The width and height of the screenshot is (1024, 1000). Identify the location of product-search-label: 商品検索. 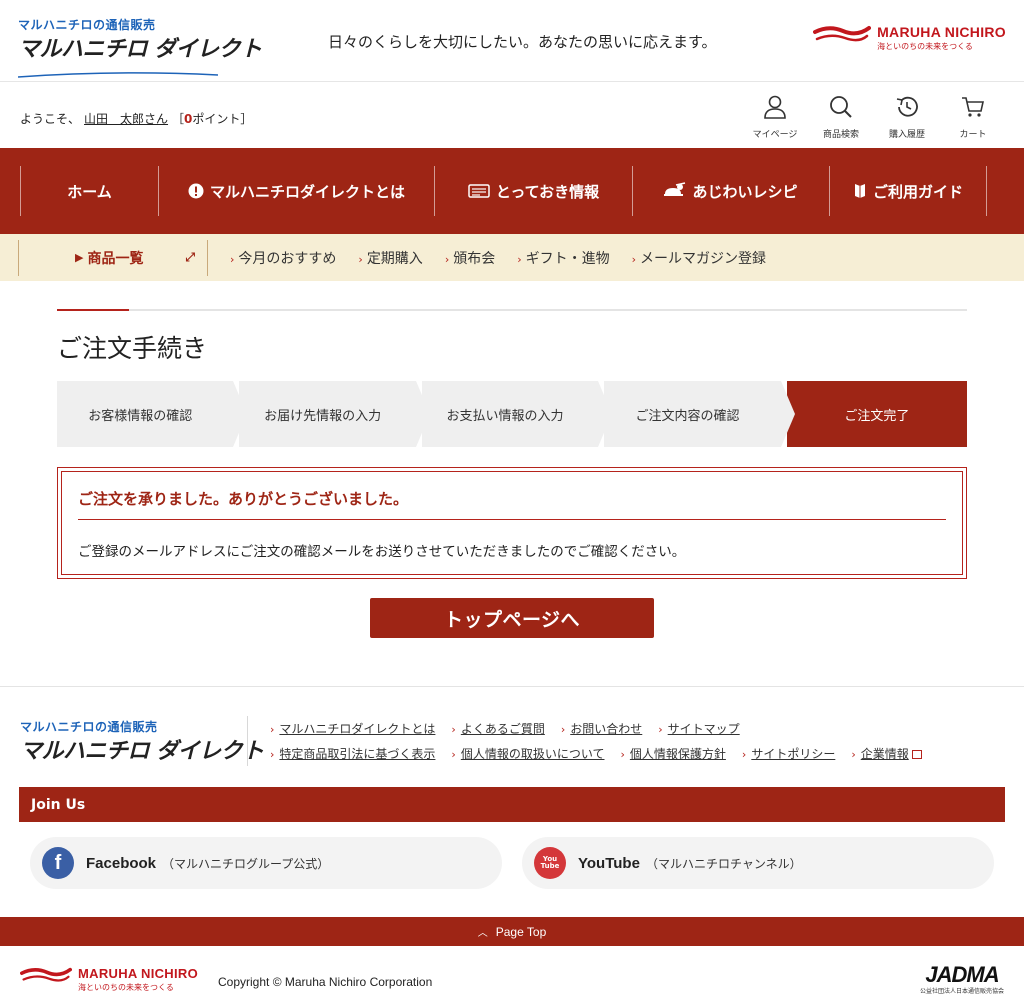
(840, 135).